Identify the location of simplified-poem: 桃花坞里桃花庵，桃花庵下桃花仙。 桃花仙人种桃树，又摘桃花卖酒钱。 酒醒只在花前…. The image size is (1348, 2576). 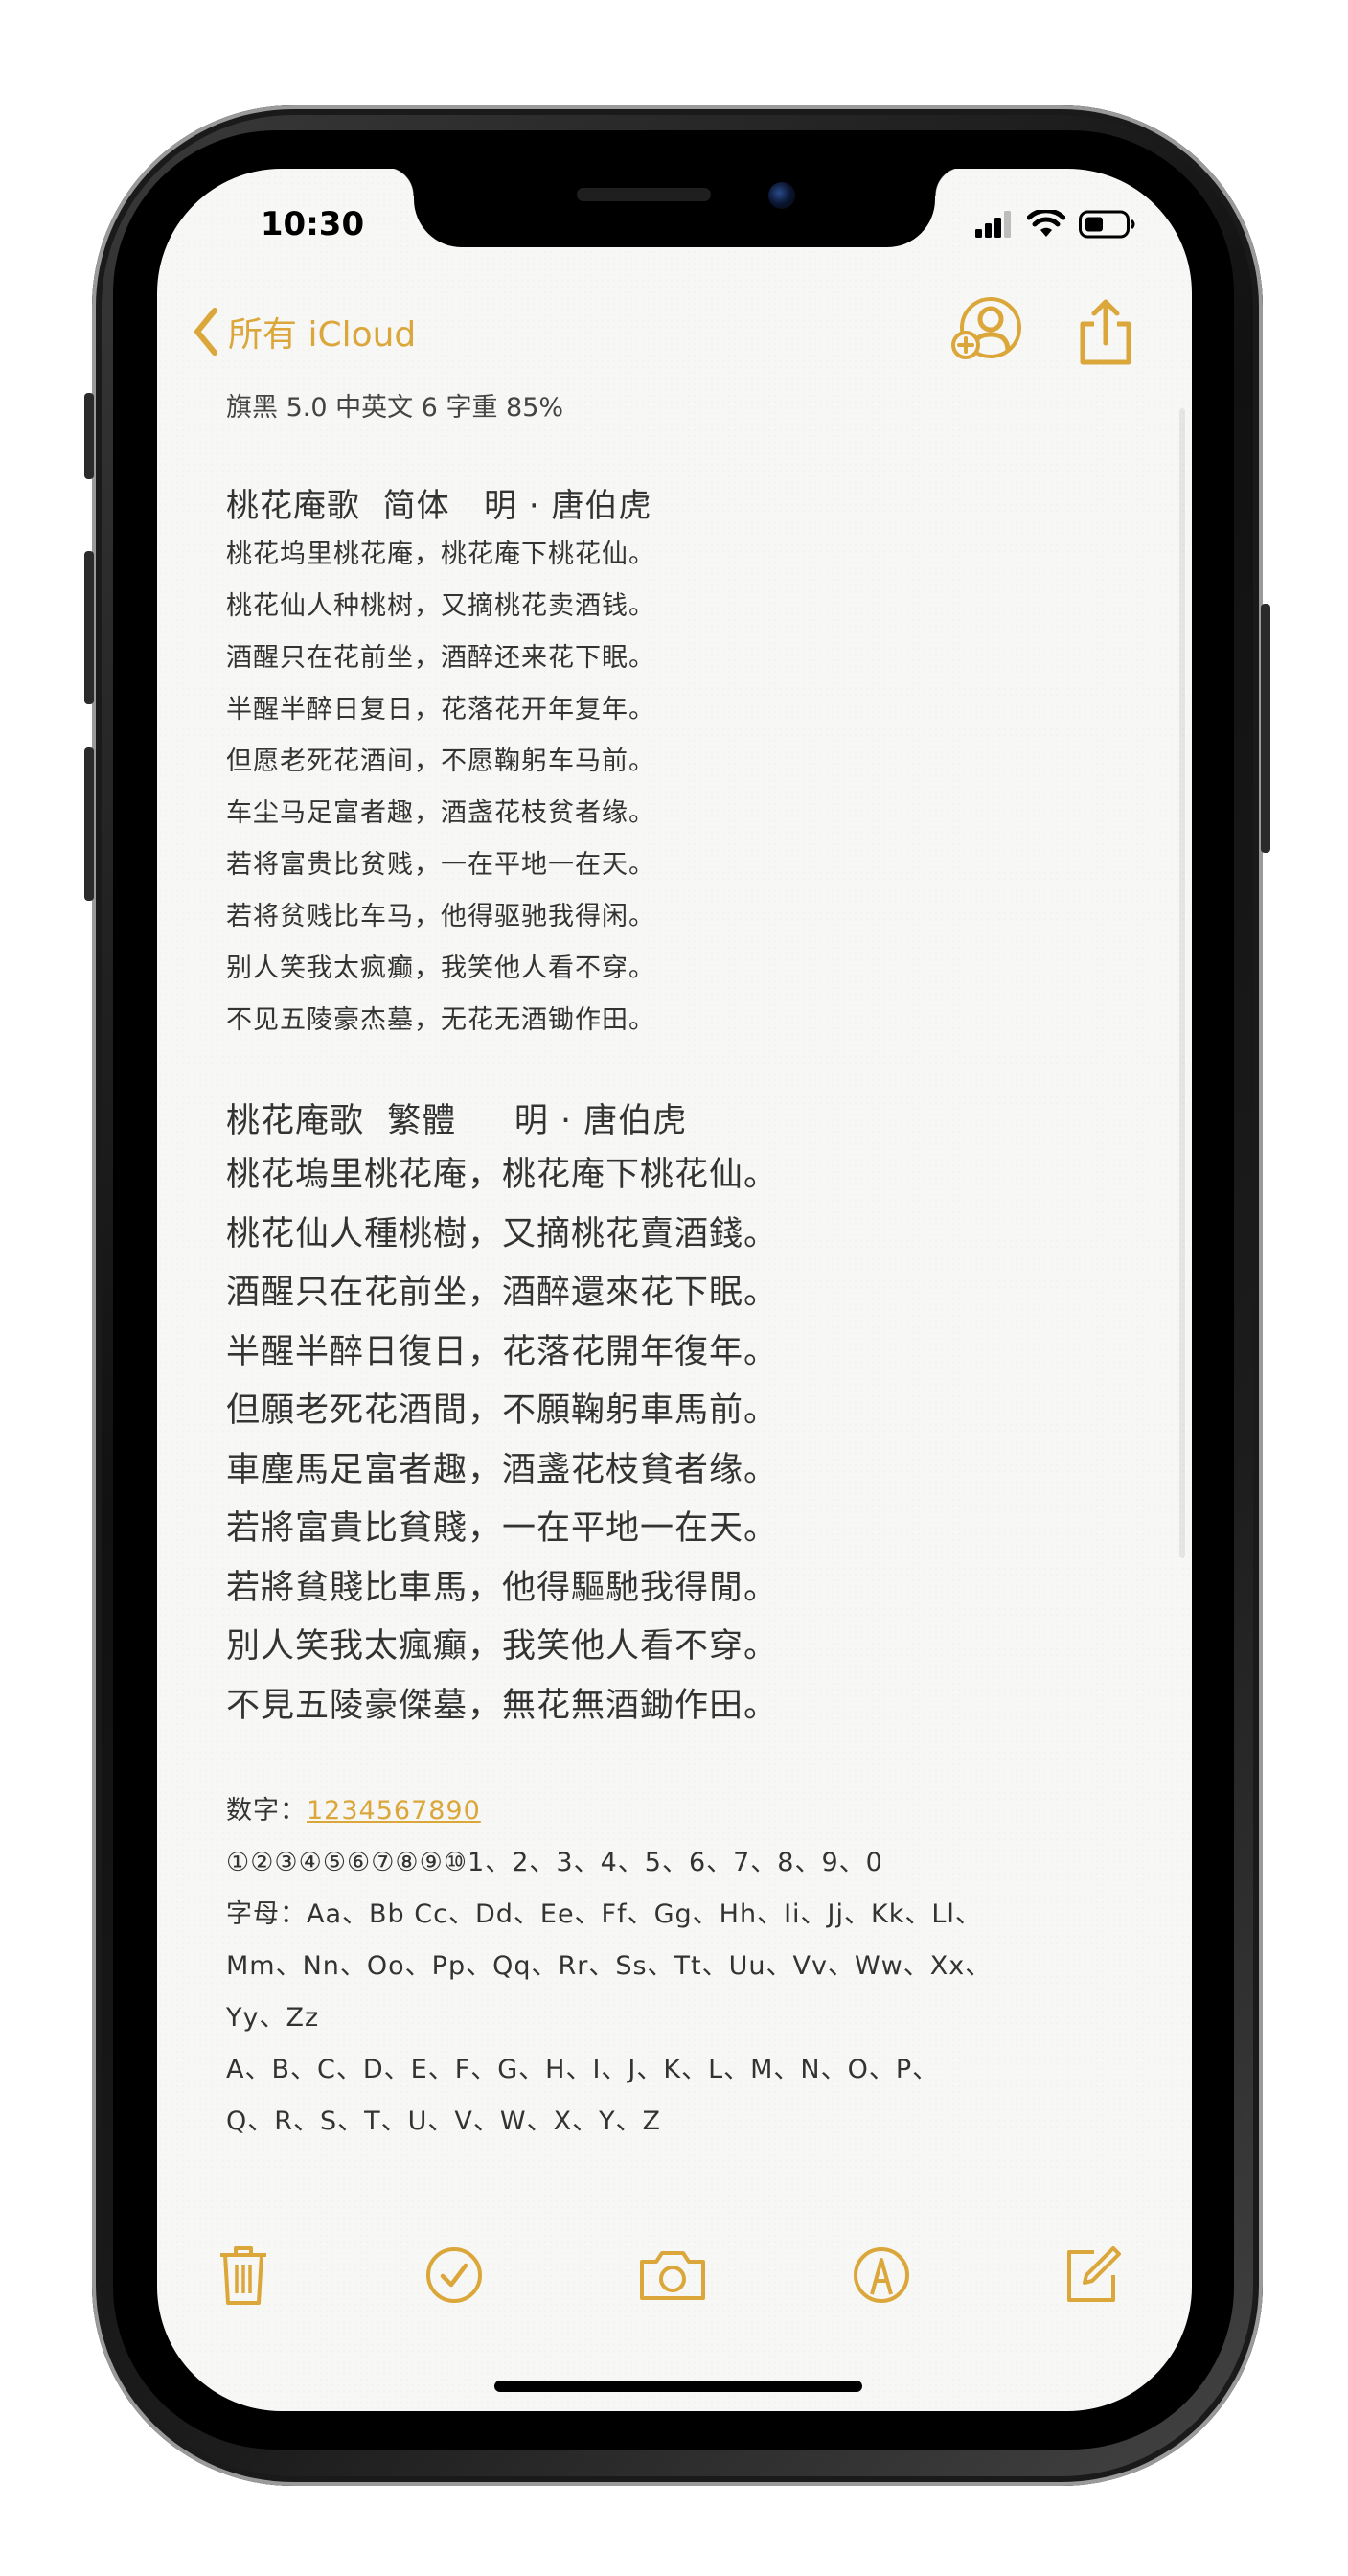
(681, 787).